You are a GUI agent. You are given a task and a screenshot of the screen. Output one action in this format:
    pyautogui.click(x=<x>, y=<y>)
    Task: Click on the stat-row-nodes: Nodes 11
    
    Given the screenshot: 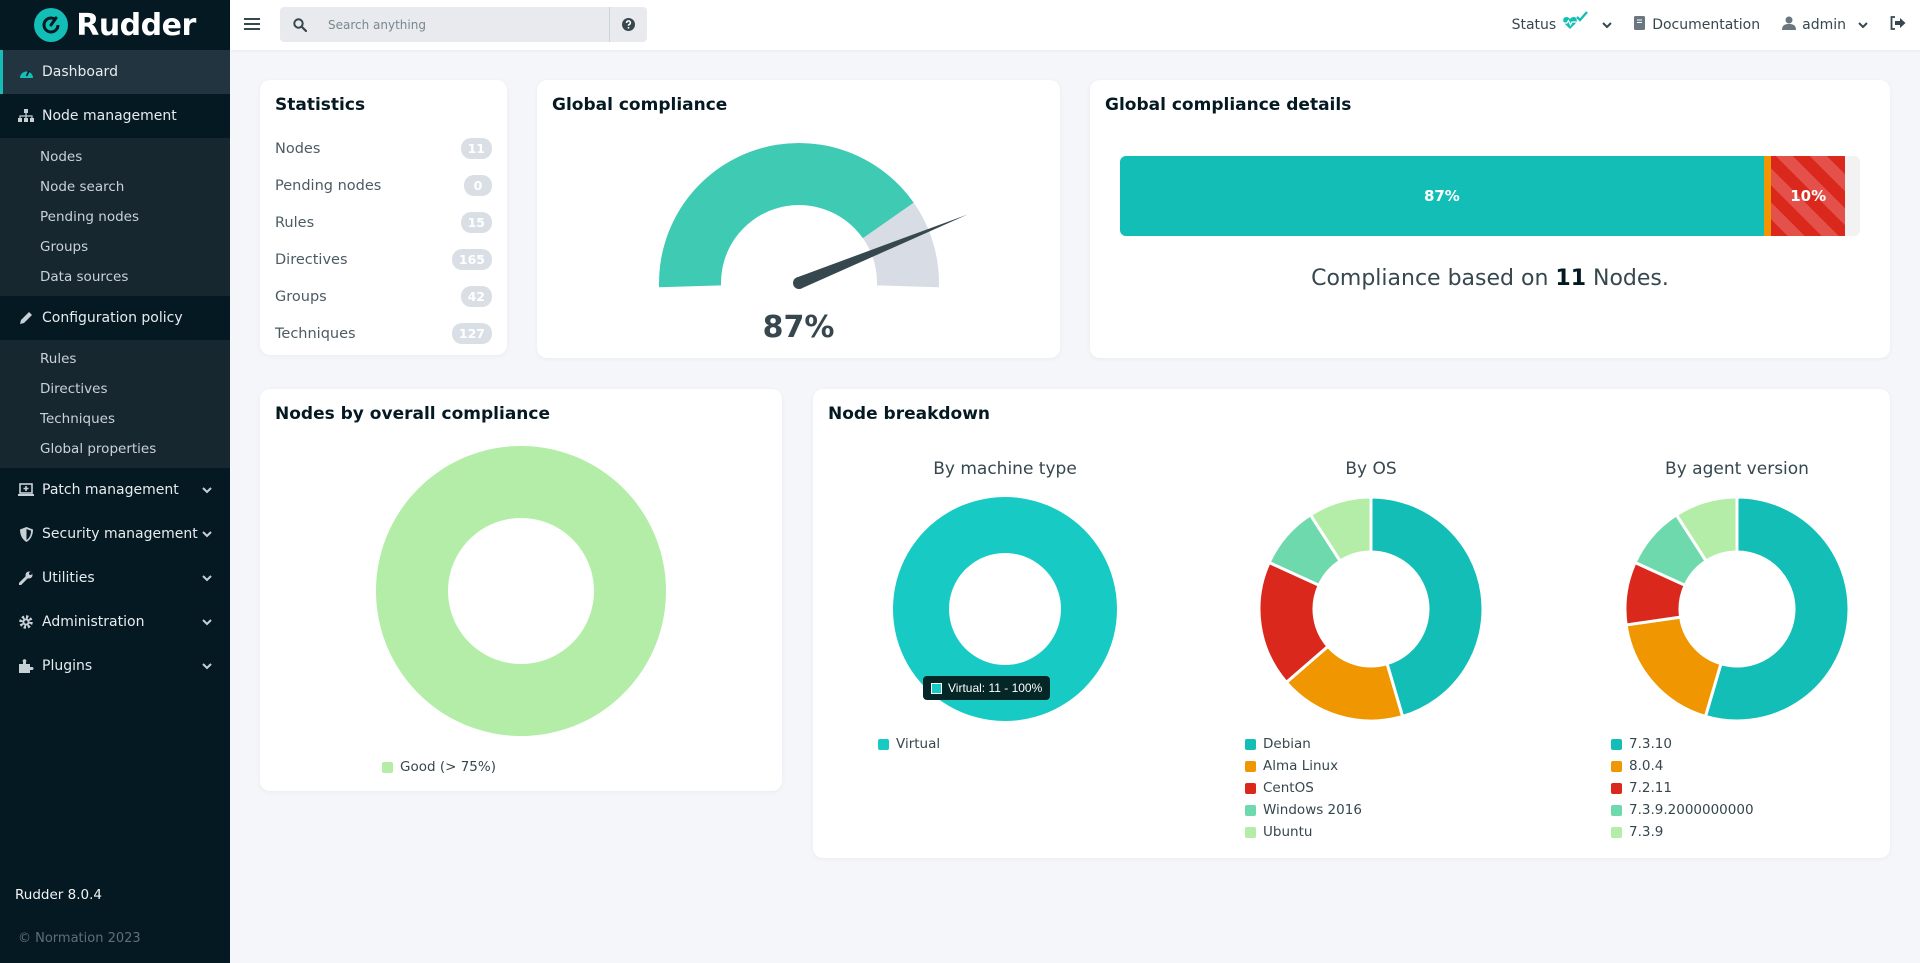 What is the action you would take?
    pyautogui.click(x=383, y=148)
    